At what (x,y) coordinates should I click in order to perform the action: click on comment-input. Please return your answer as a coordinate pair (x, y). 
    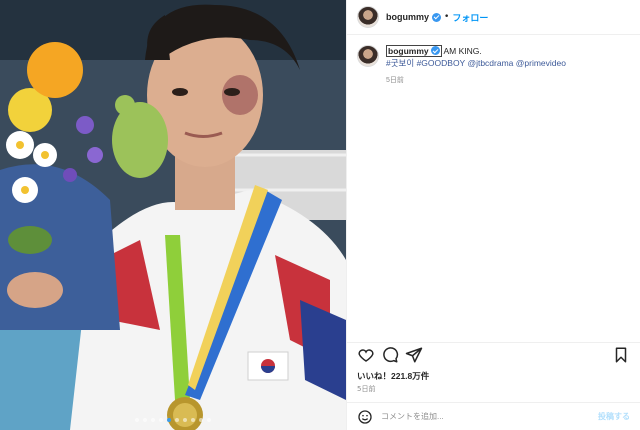
    Looking at the image, I should click on (489, 416).